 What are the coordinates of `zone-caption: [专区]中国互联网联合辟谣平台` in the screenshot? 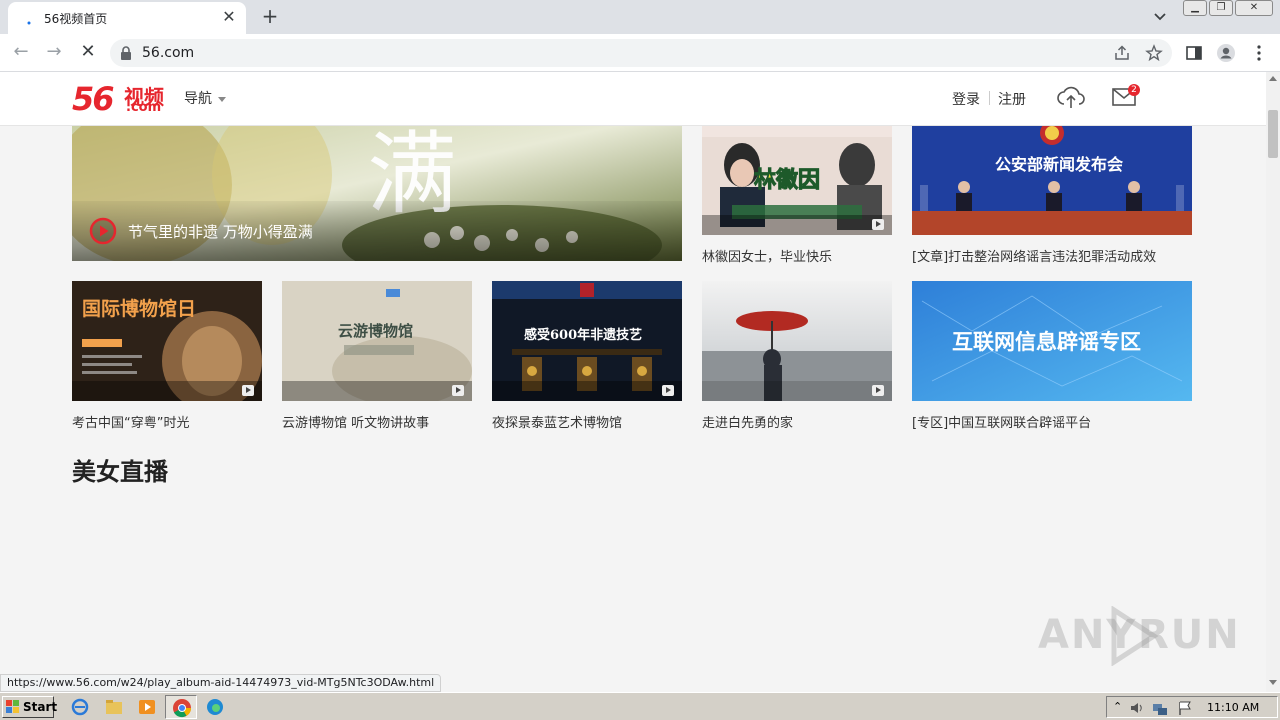 It's located at (1001, 421).